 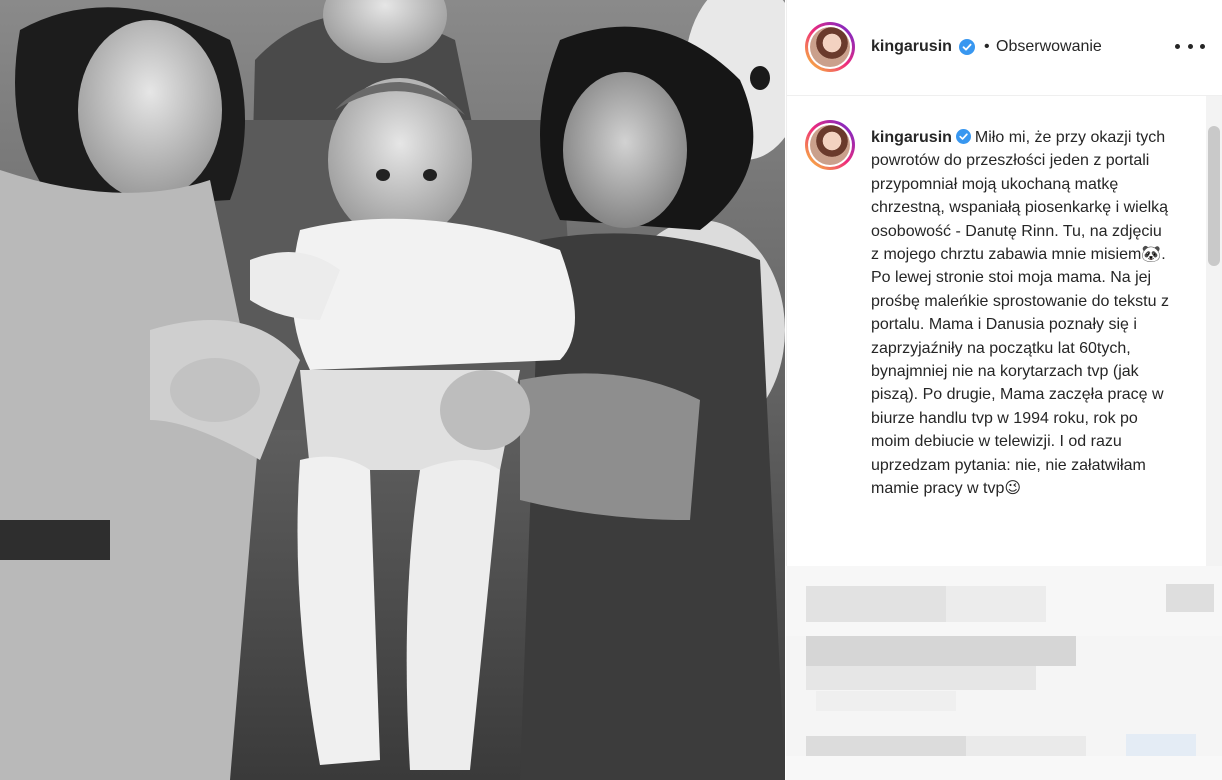 I want to click on comments-scrollbar, so click(x=1214, y=331).